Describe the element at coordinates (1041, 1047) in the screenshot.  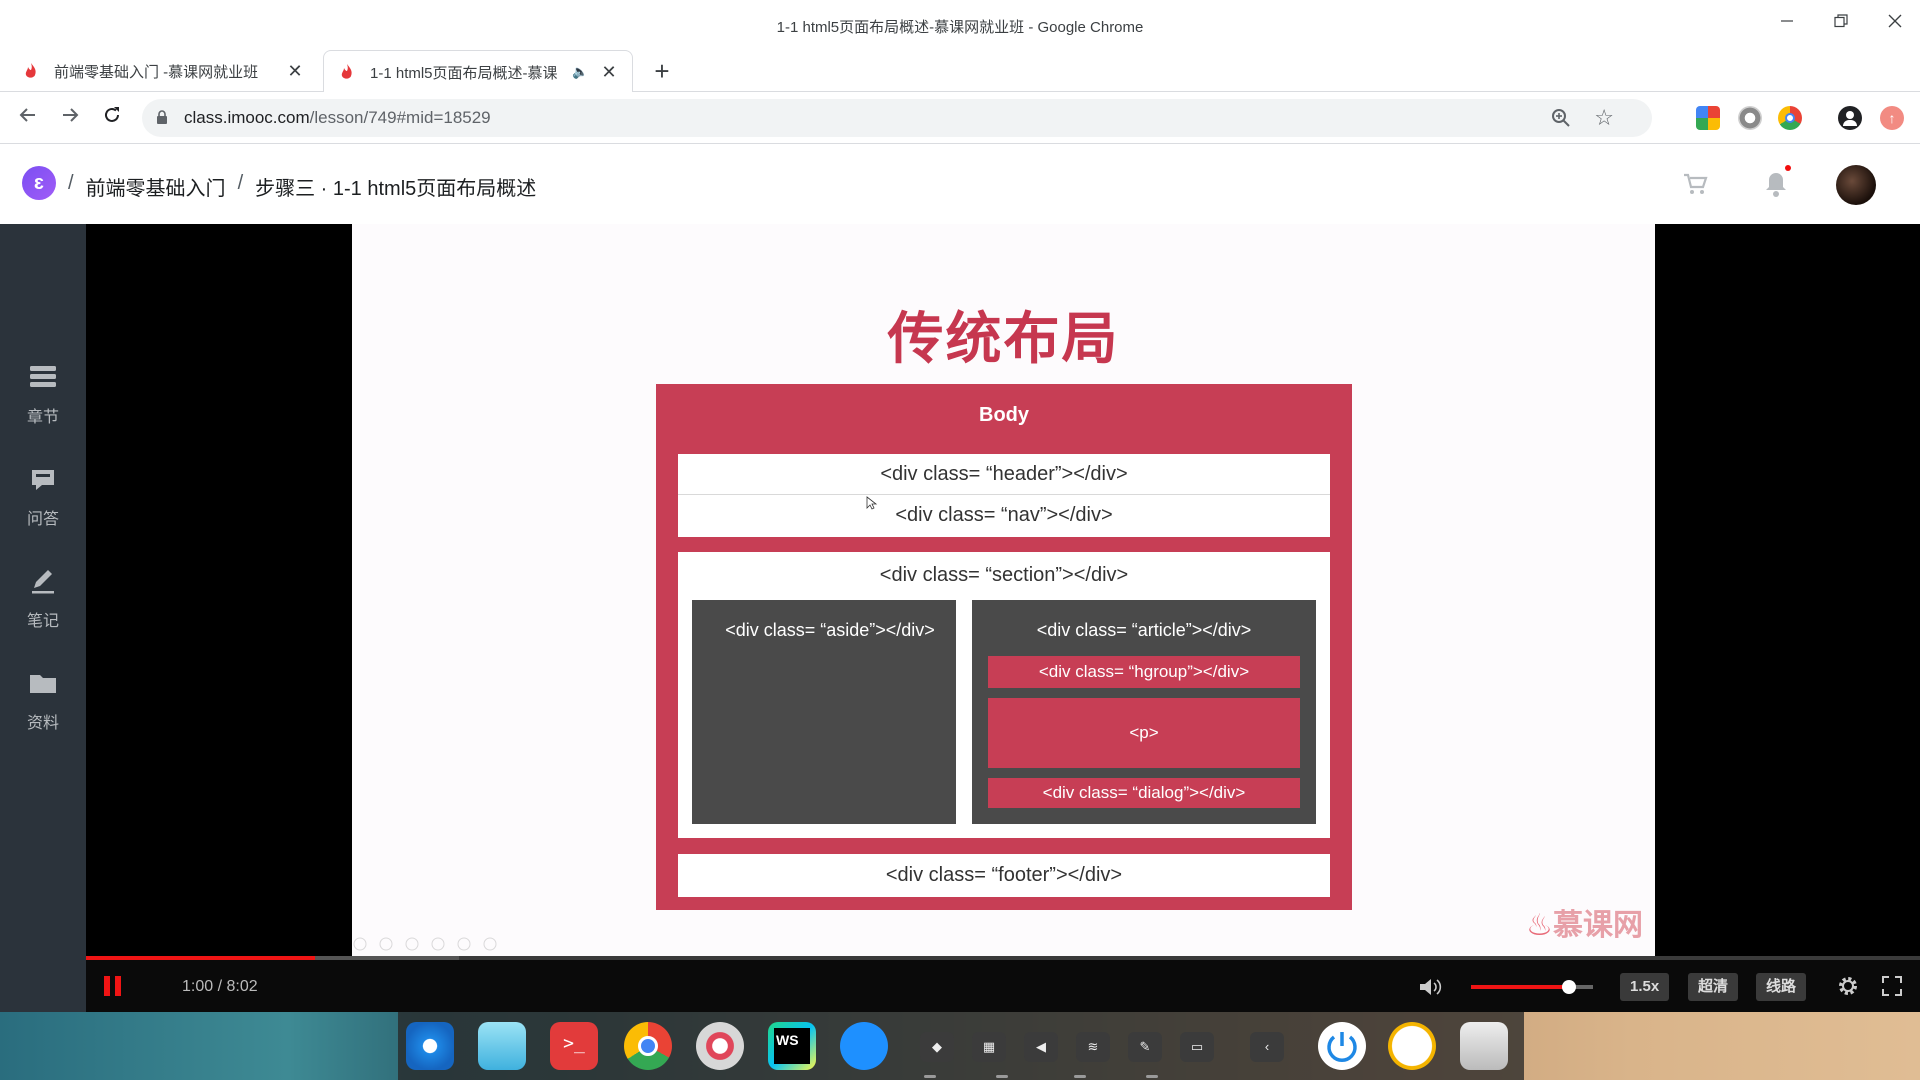
I see `sound-tray-icon: ◀` at that location.